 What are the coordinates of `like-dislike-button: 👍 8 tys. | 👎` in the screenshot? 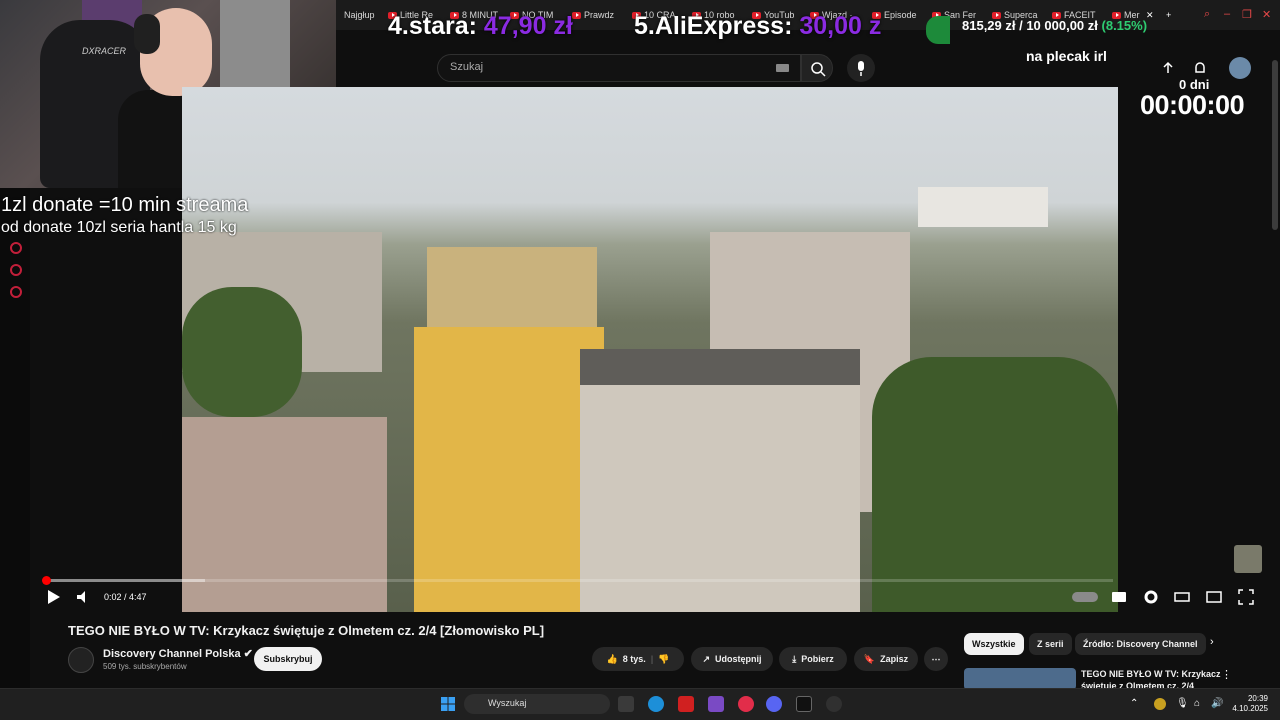 It's located at (638, 659).